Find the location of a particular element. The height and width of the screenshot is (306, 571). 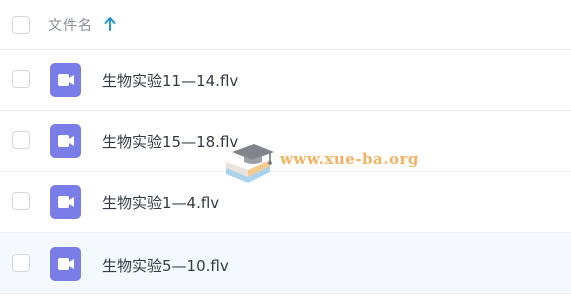

select-all-checkbox is located at coordinates (21, 25).